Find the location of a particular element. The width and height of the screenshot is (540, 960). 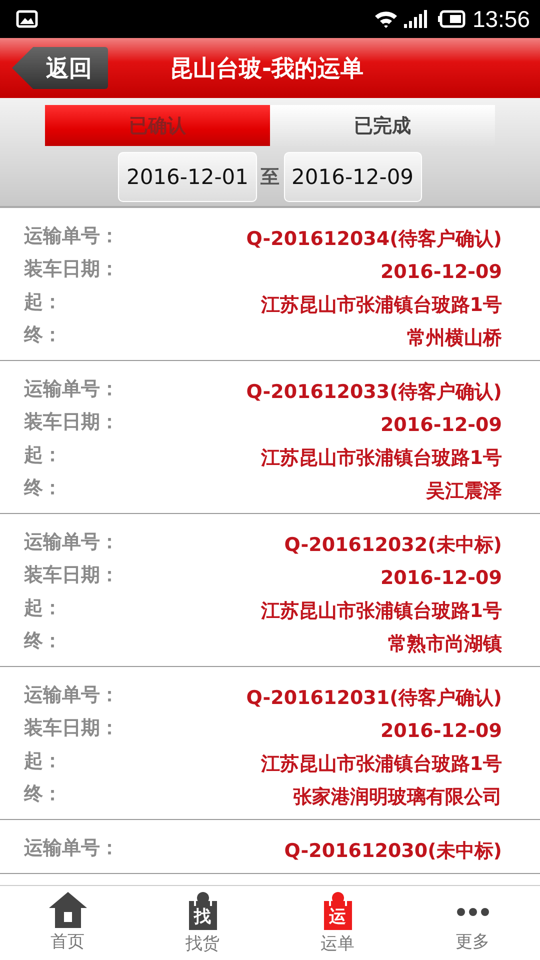

more-icon is located at coordinates (472, 912).